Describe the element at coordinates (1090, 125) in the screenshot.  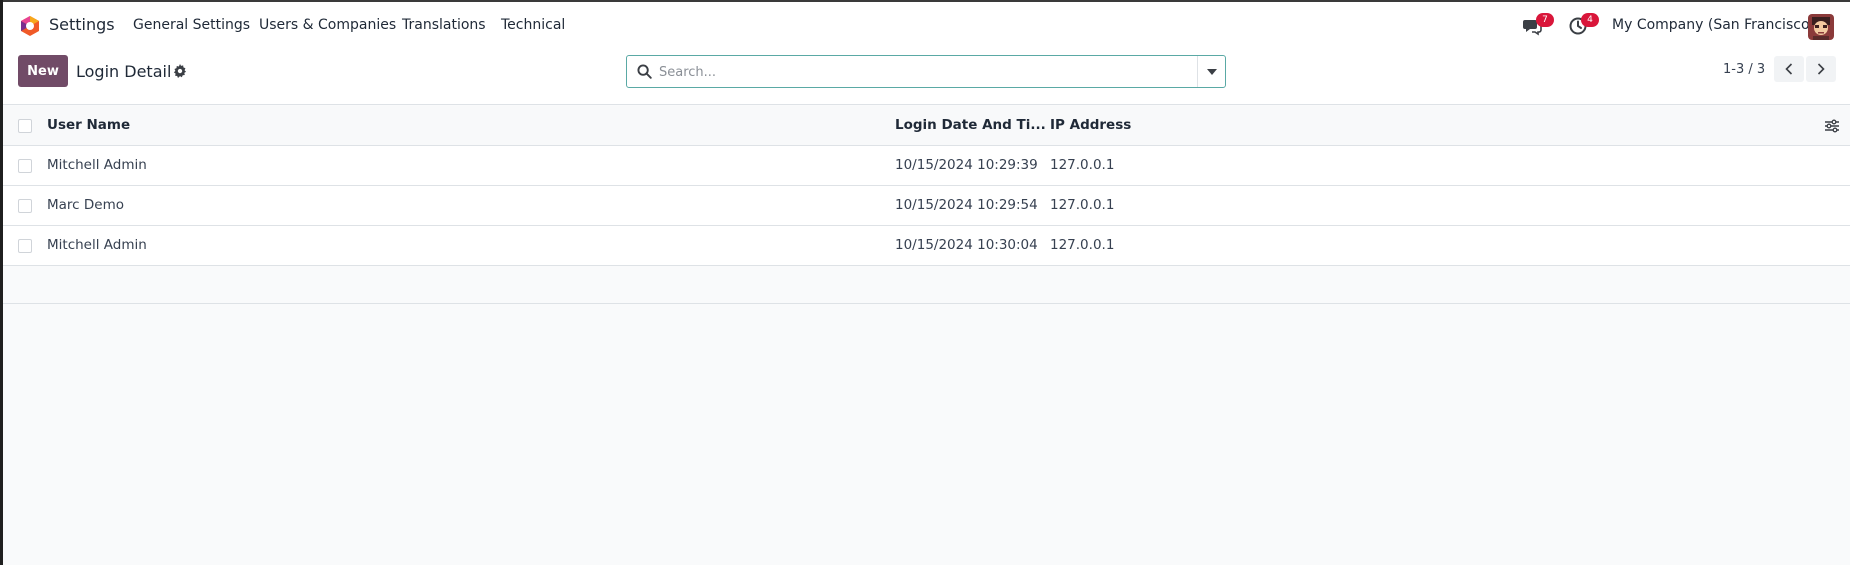
I see `column-header-ip-address: IP Address` at that location.